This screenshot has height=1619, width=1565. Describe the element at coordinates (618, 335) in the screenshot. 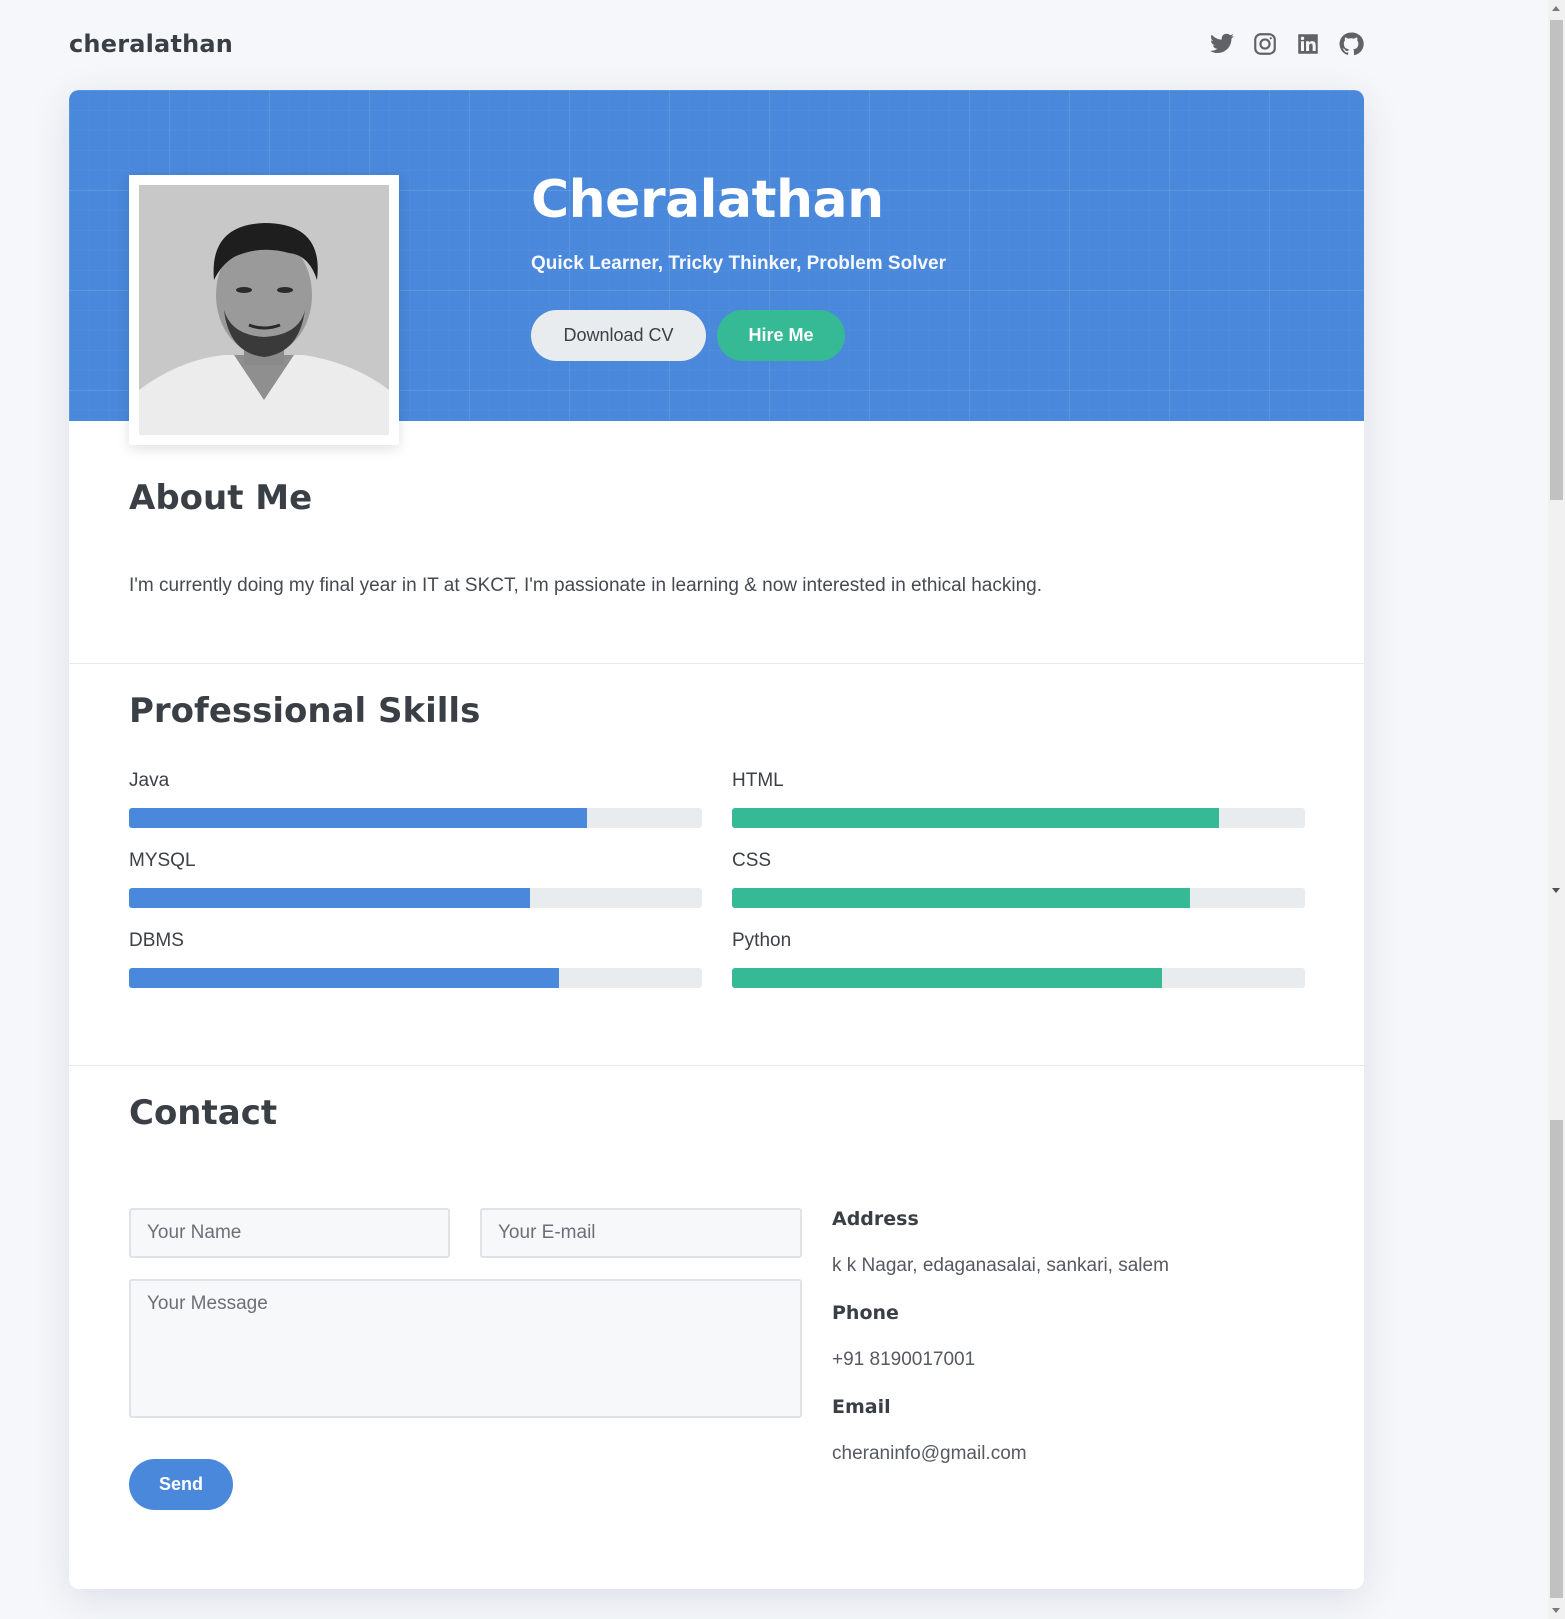

I see `download-cv-button: Download CV` at that location.